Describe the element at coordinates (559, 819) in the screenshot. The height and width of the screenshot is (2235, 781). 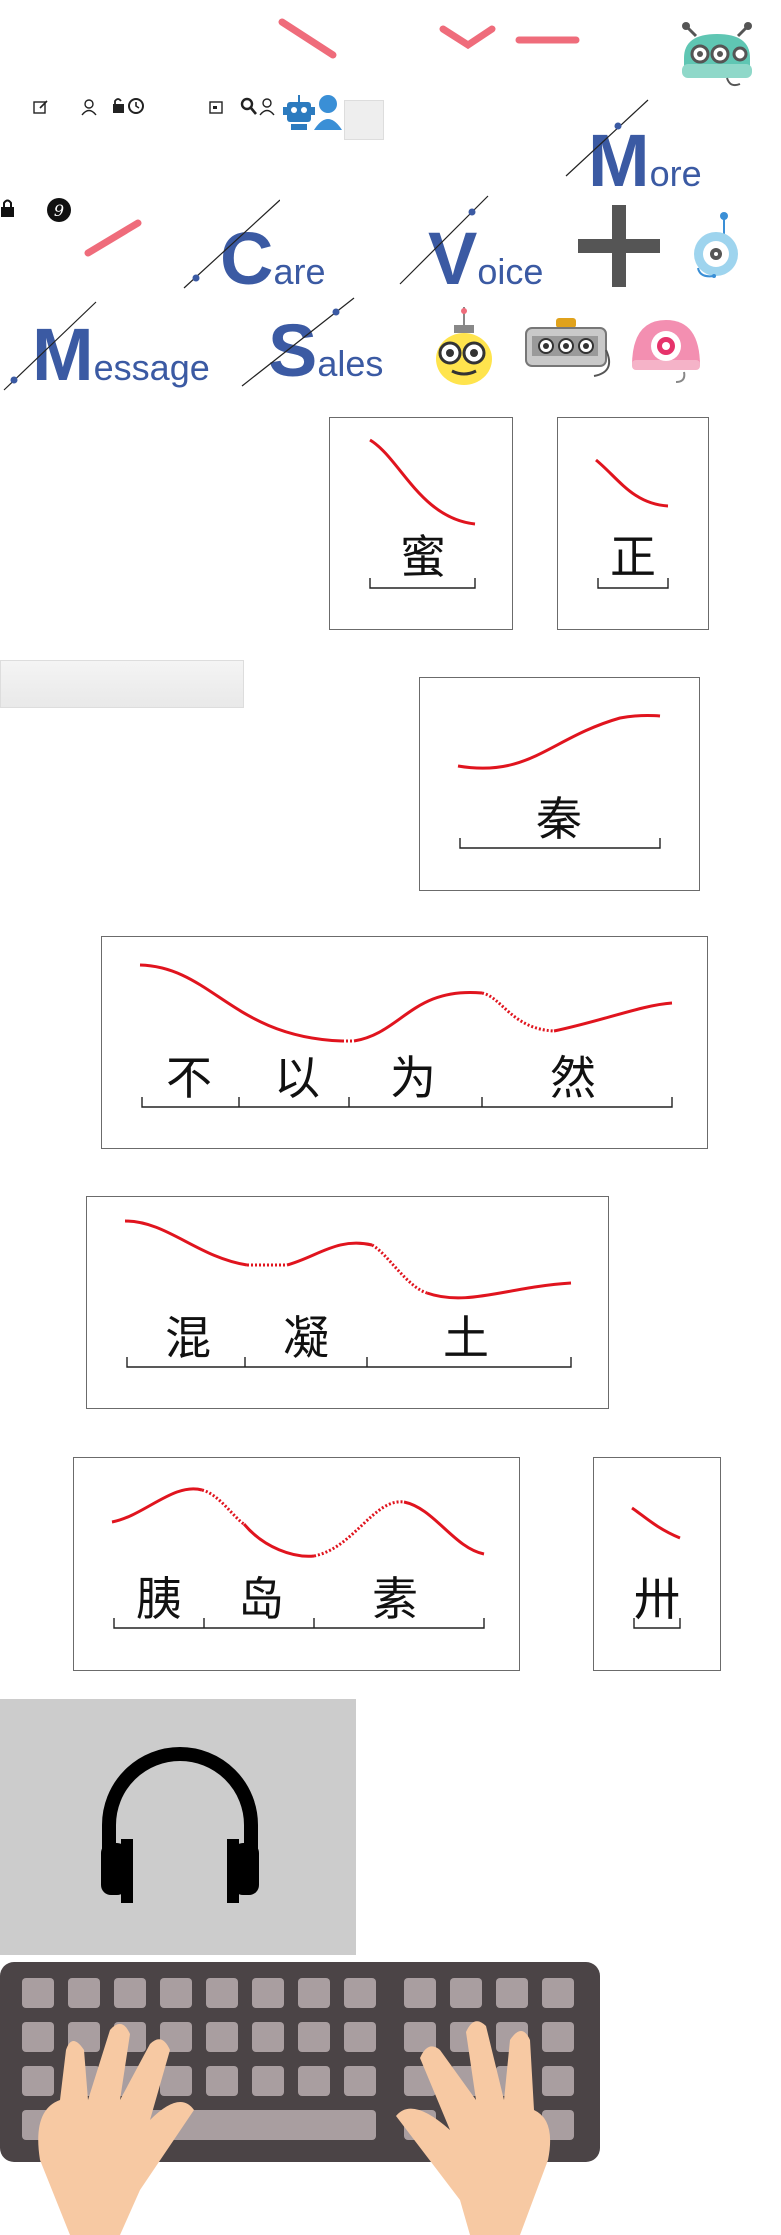
I see `hanzi-char: 秦` at that location.